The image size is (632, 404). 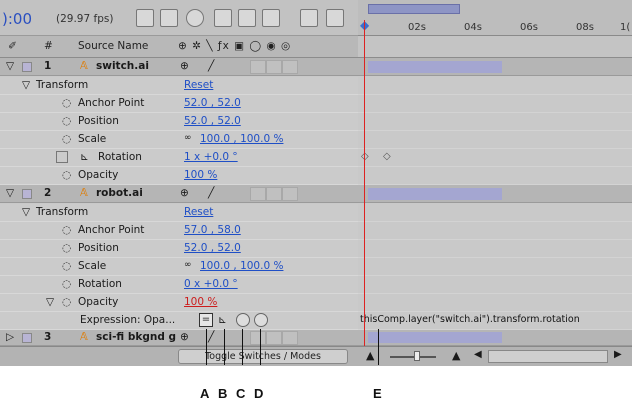 I want to click on draft-3d-icon, so click(x=195, y=18).